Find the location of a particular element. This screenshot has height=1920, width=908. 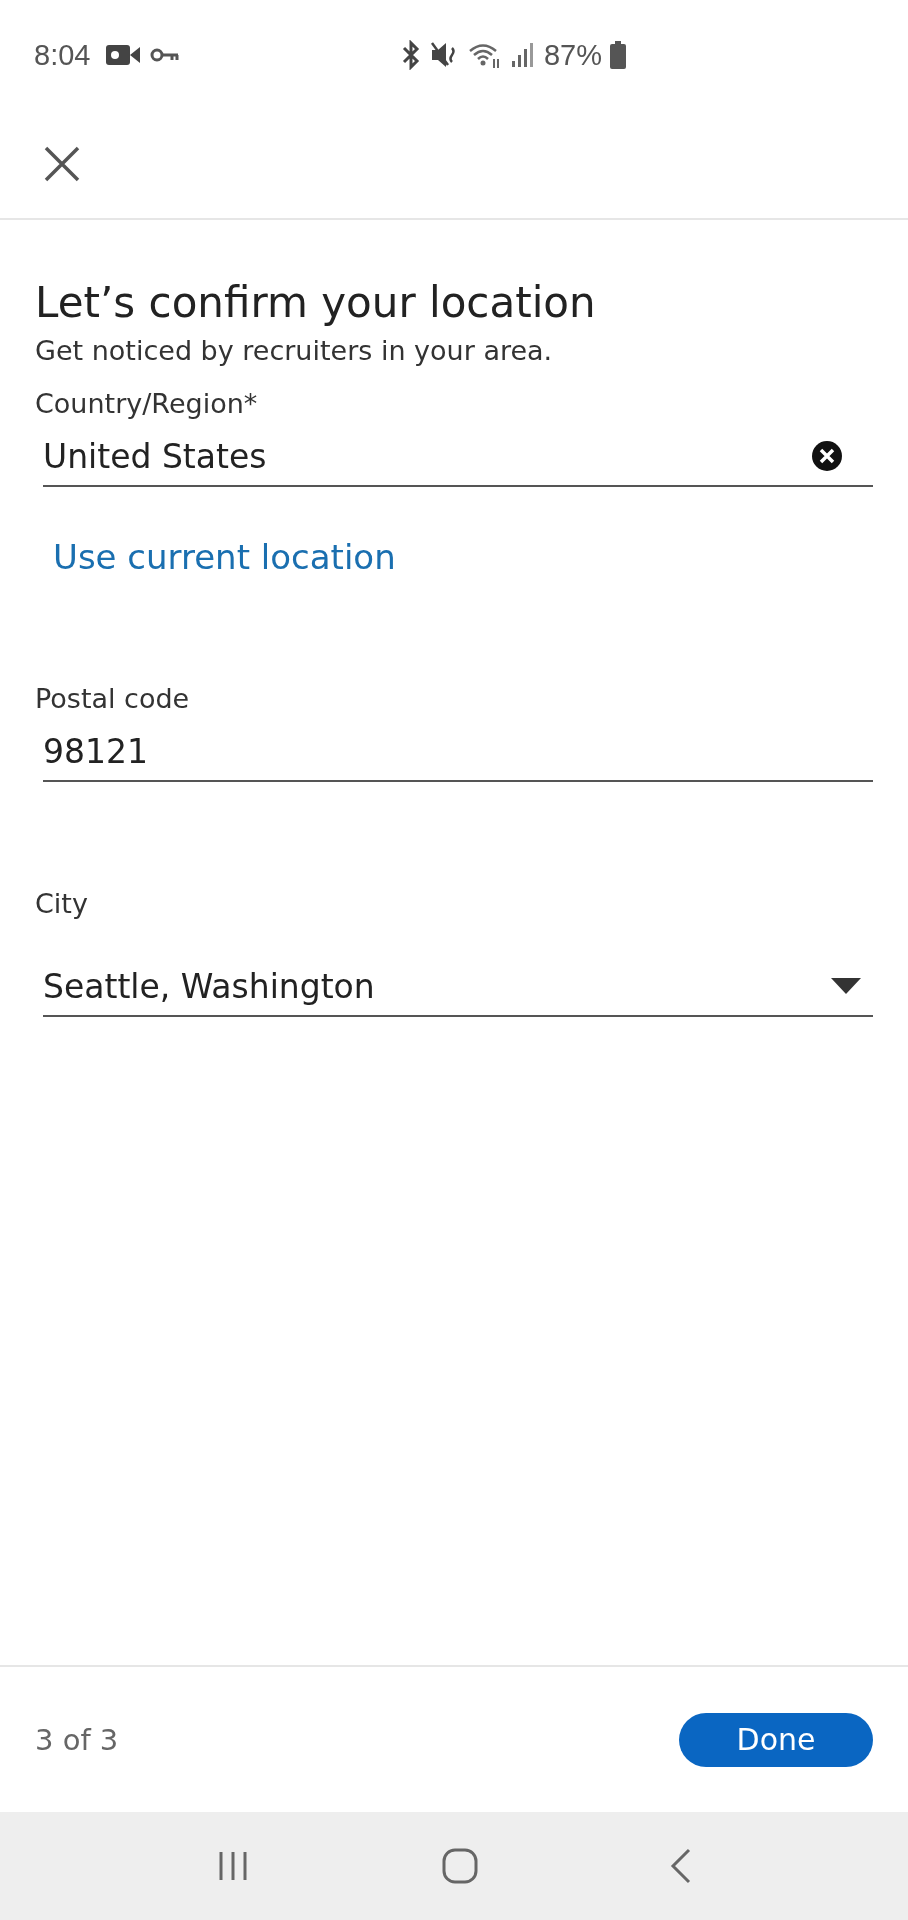

step-counter: 3 of 3 is located at coordinates (77, 1739).